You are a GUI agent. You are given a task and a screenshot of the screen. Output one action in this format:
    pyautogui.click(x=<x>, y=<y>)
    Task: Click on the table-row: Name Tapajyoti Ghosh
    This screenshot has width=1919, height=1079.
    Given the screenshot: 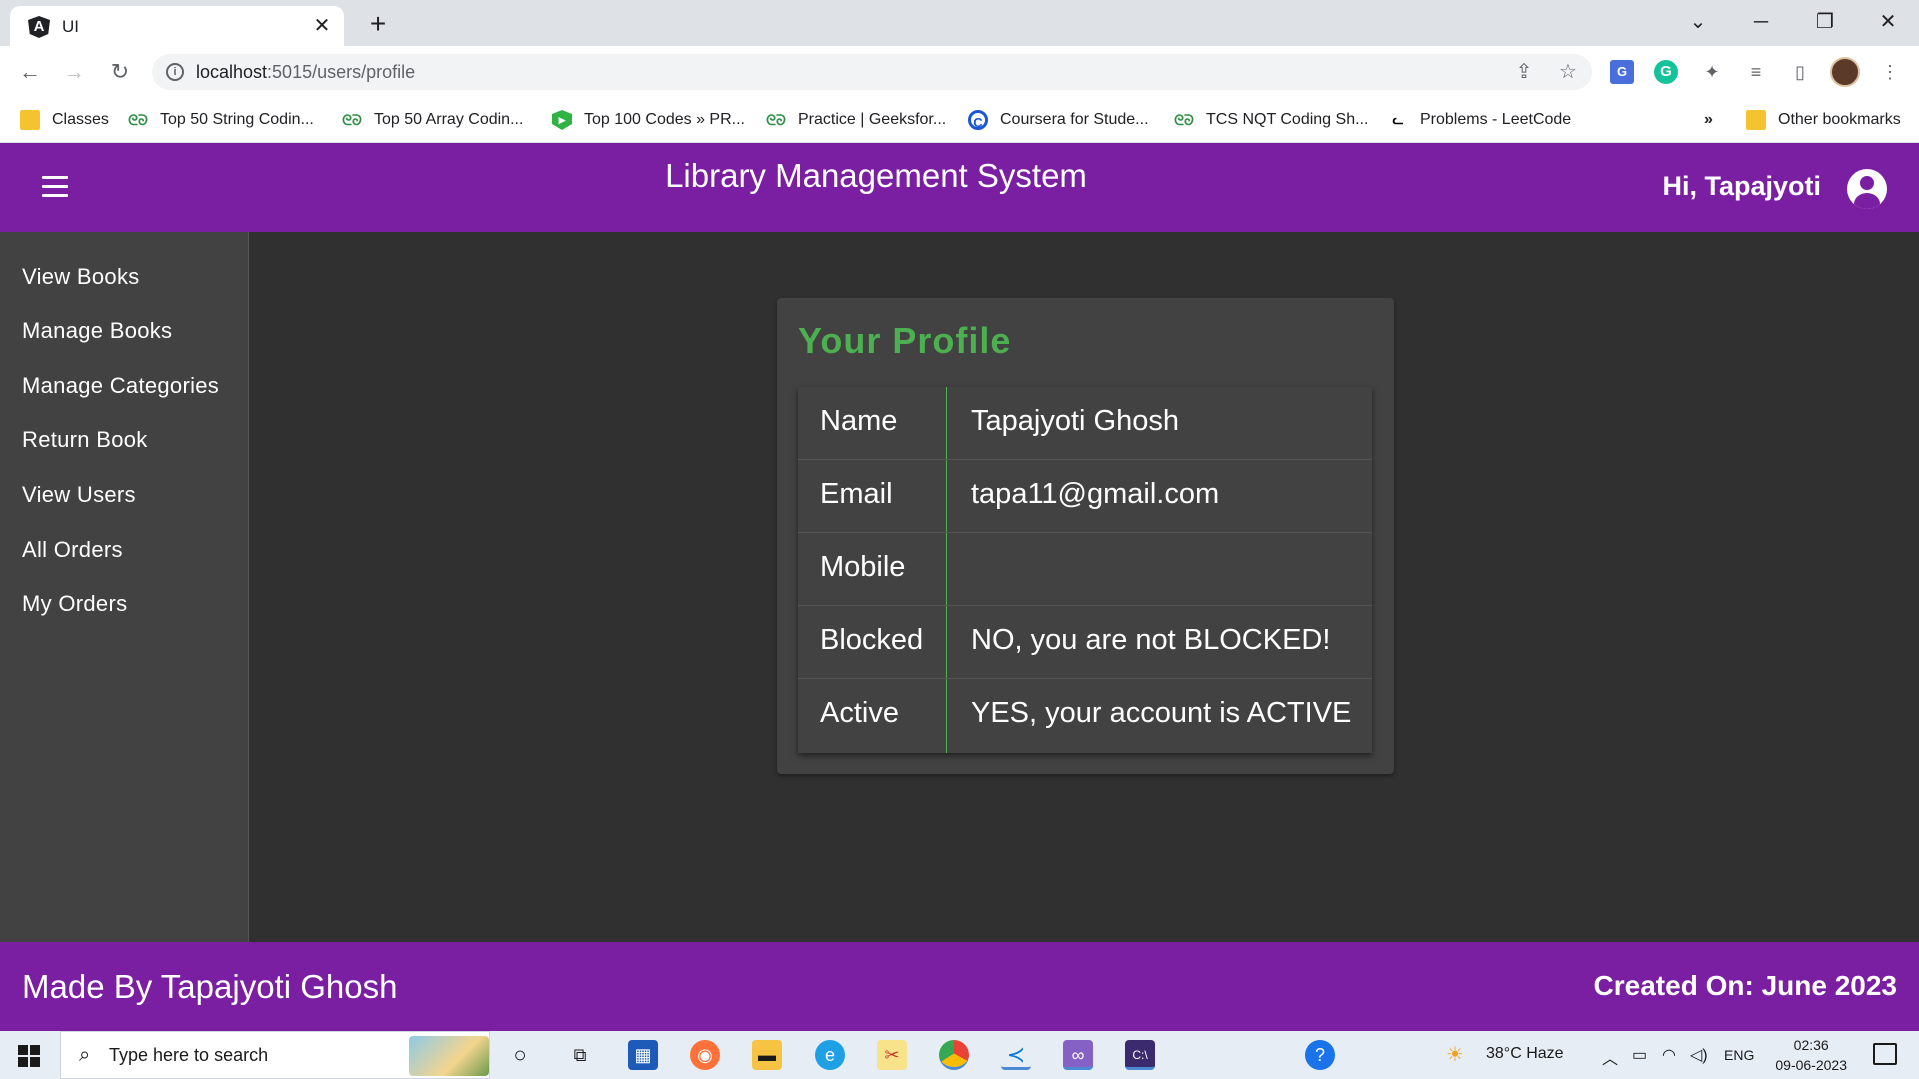 What is the action you would take?
    pyautogui.click(x=1085, y=423)
    